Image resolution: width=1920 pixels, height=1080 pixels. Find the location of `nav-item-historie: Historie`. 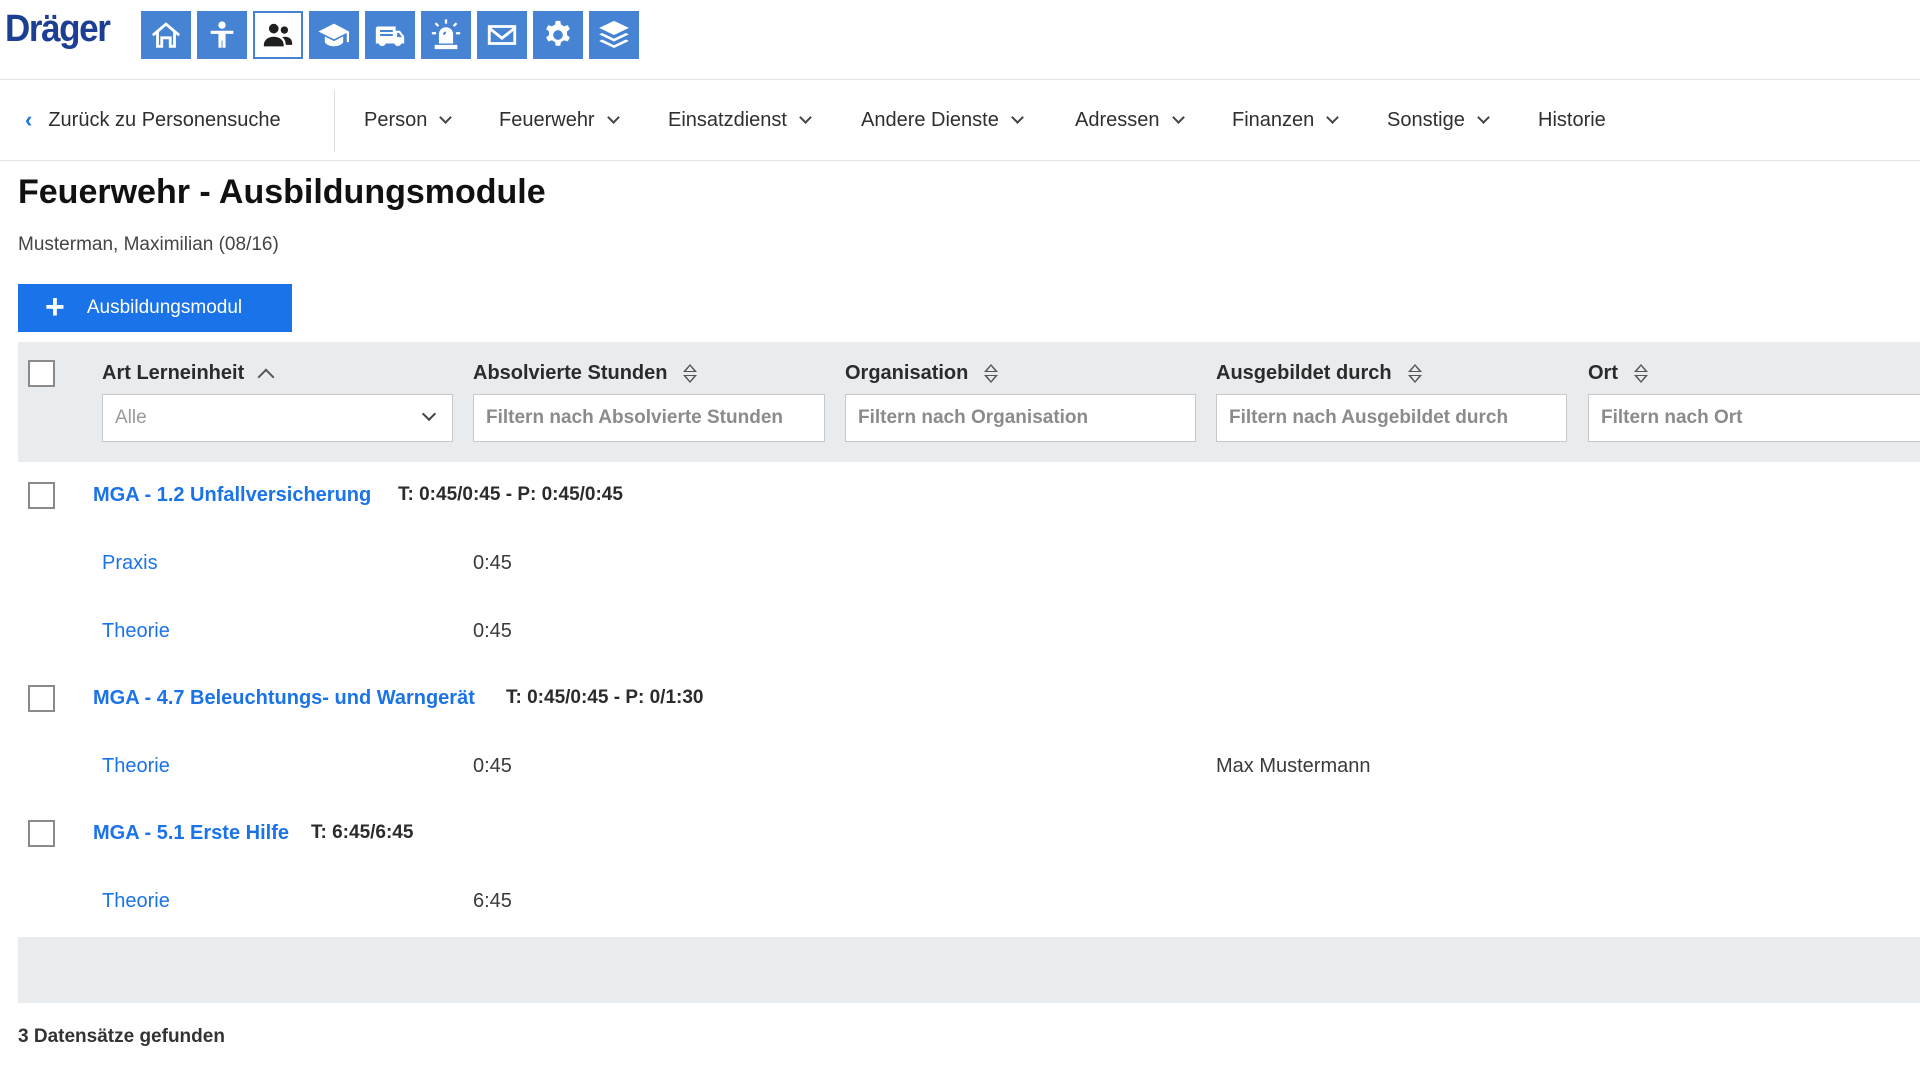

nav-item-historie: Historie is located at coordinates (1572, 120).